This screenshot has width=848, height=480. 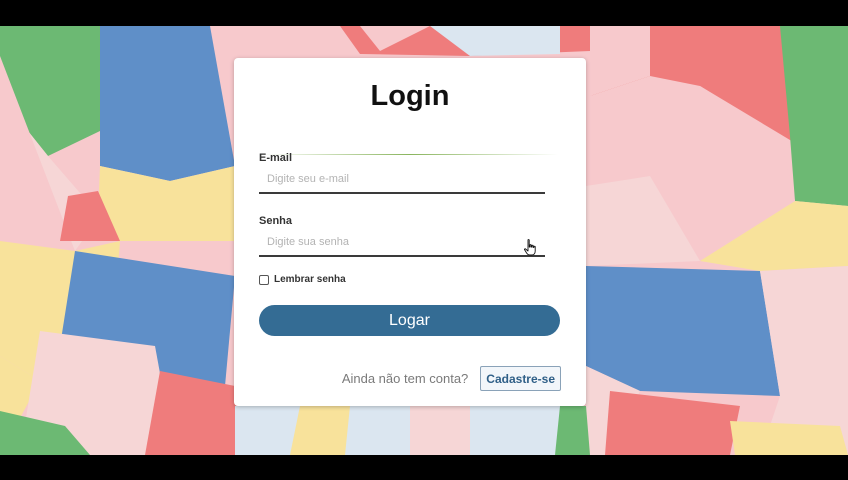 I want to click on signup-row: Ainda não tem conta? Cadastre-se, so click(x=451, y=378).